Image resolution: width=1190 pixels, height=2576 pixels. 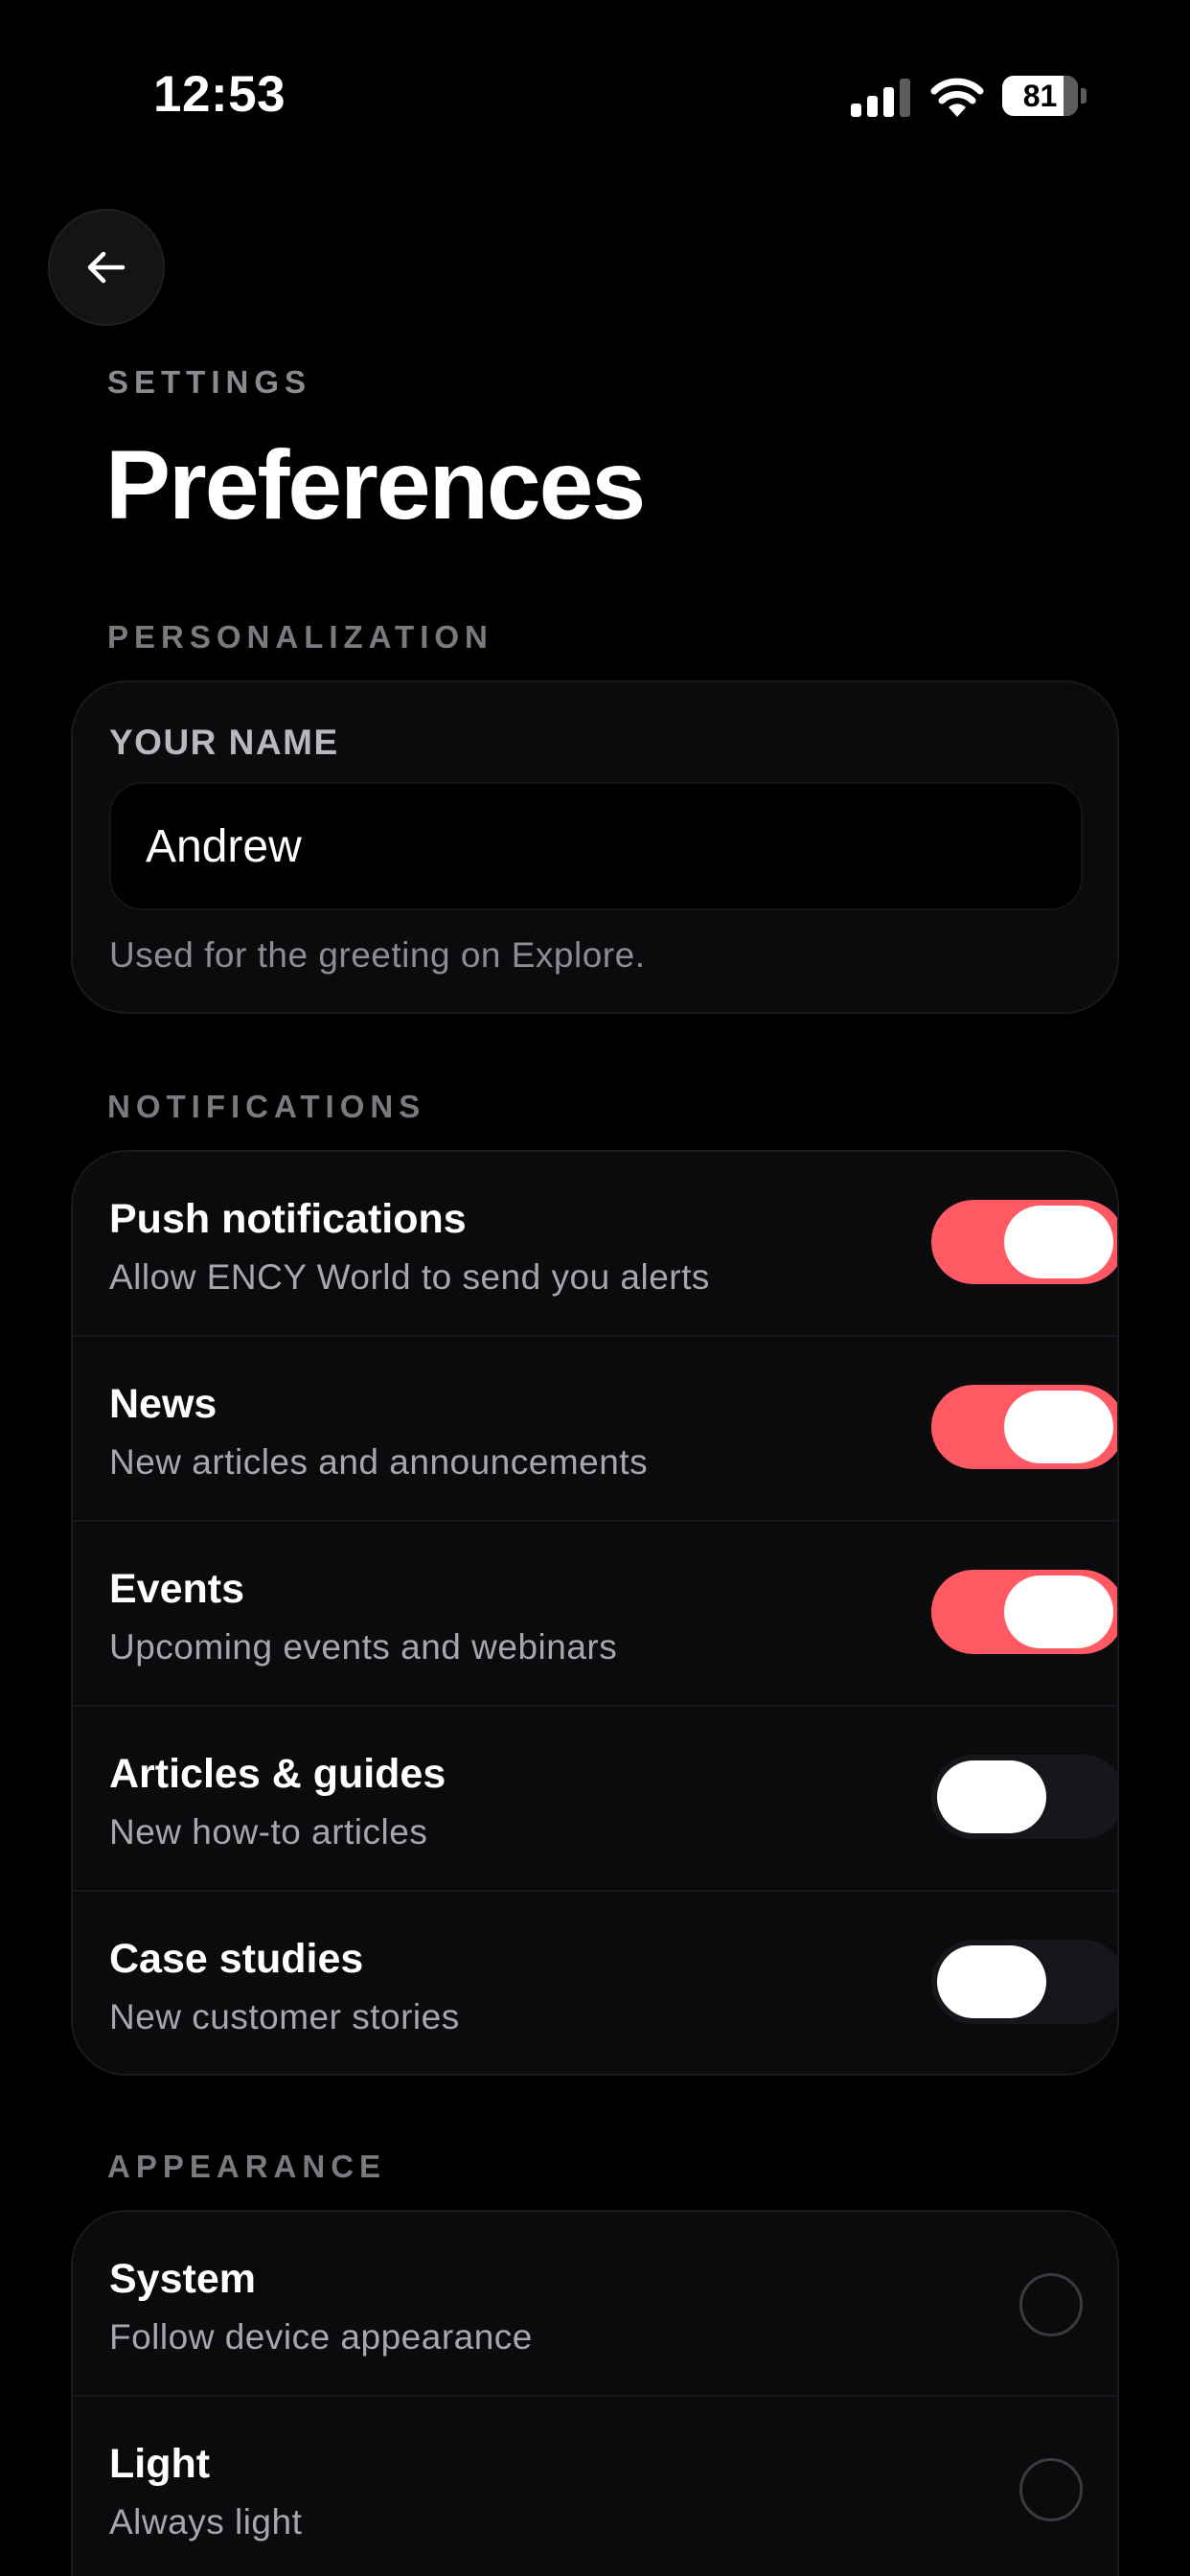 I want to click on back-button, so click(x=107, y=267).